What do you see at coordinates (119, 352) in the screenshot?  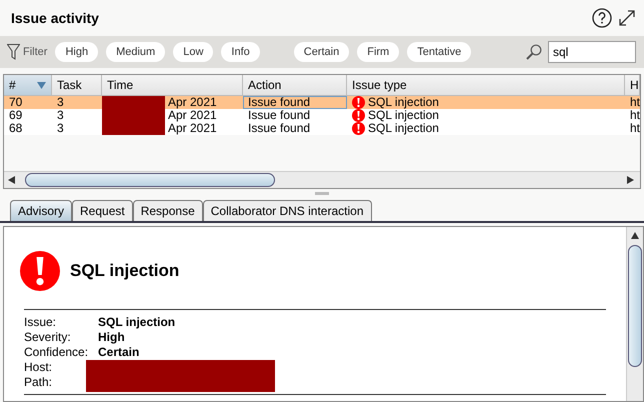 I see `field-value: Certain` at bounding box center [119, 352].